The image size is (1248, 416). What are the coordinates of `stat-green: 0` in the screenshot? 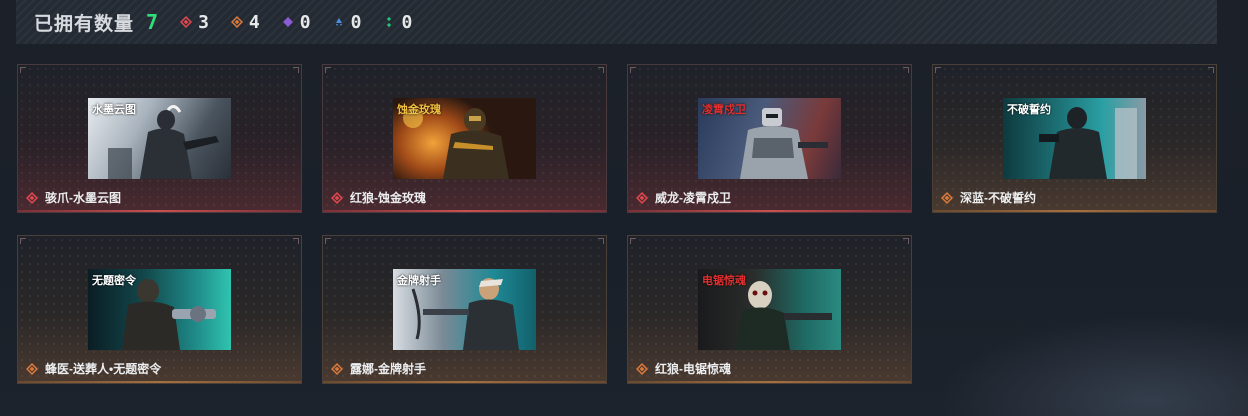 It's located at (397, 22).